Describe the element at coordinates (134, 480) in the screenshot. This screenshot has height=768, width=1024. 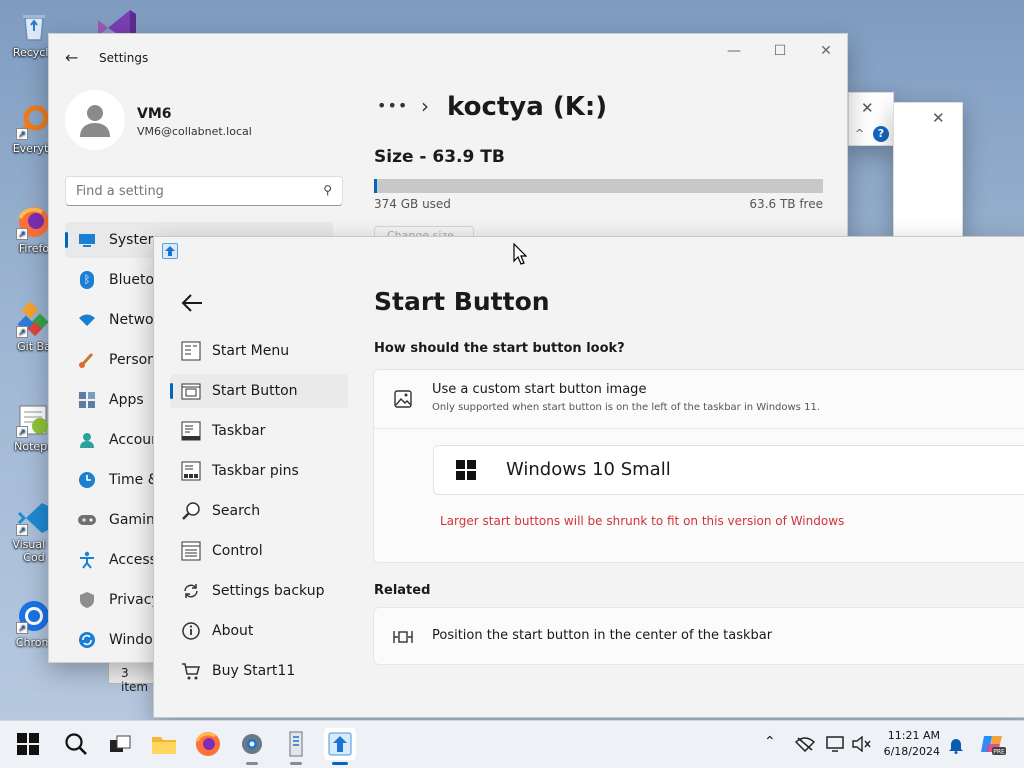
I see `sidebar-item-label: Time &` at that location.